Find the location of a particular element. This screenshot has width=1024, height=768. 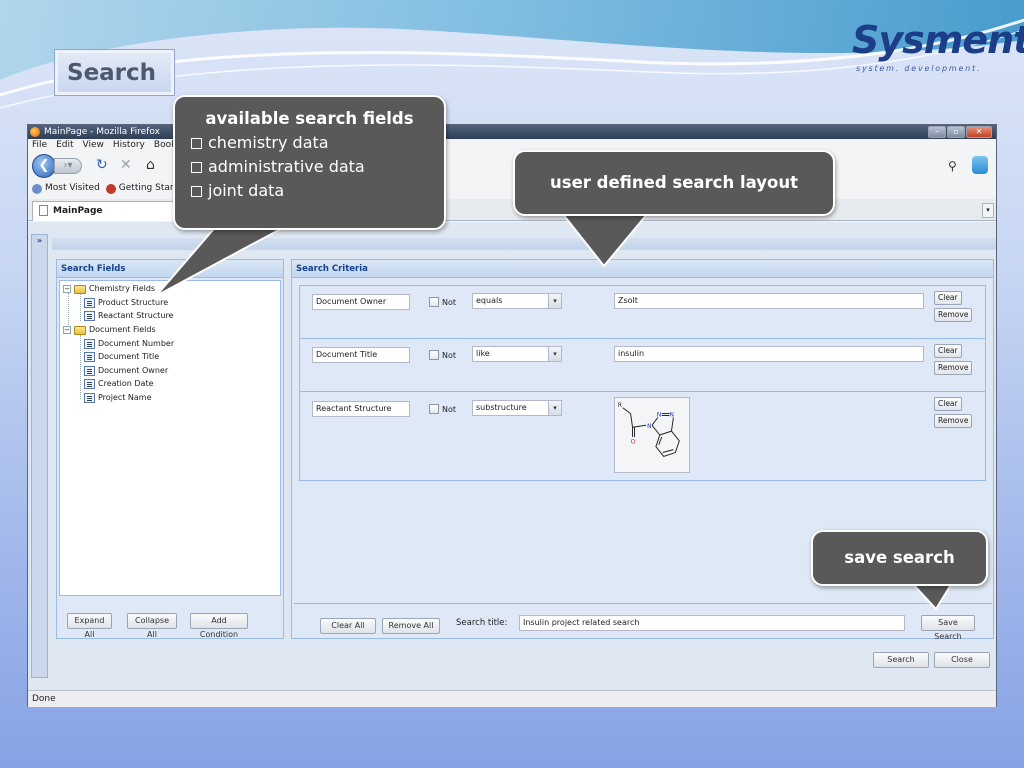

search-icon: ⚲ is located at coordinates (952, 166).